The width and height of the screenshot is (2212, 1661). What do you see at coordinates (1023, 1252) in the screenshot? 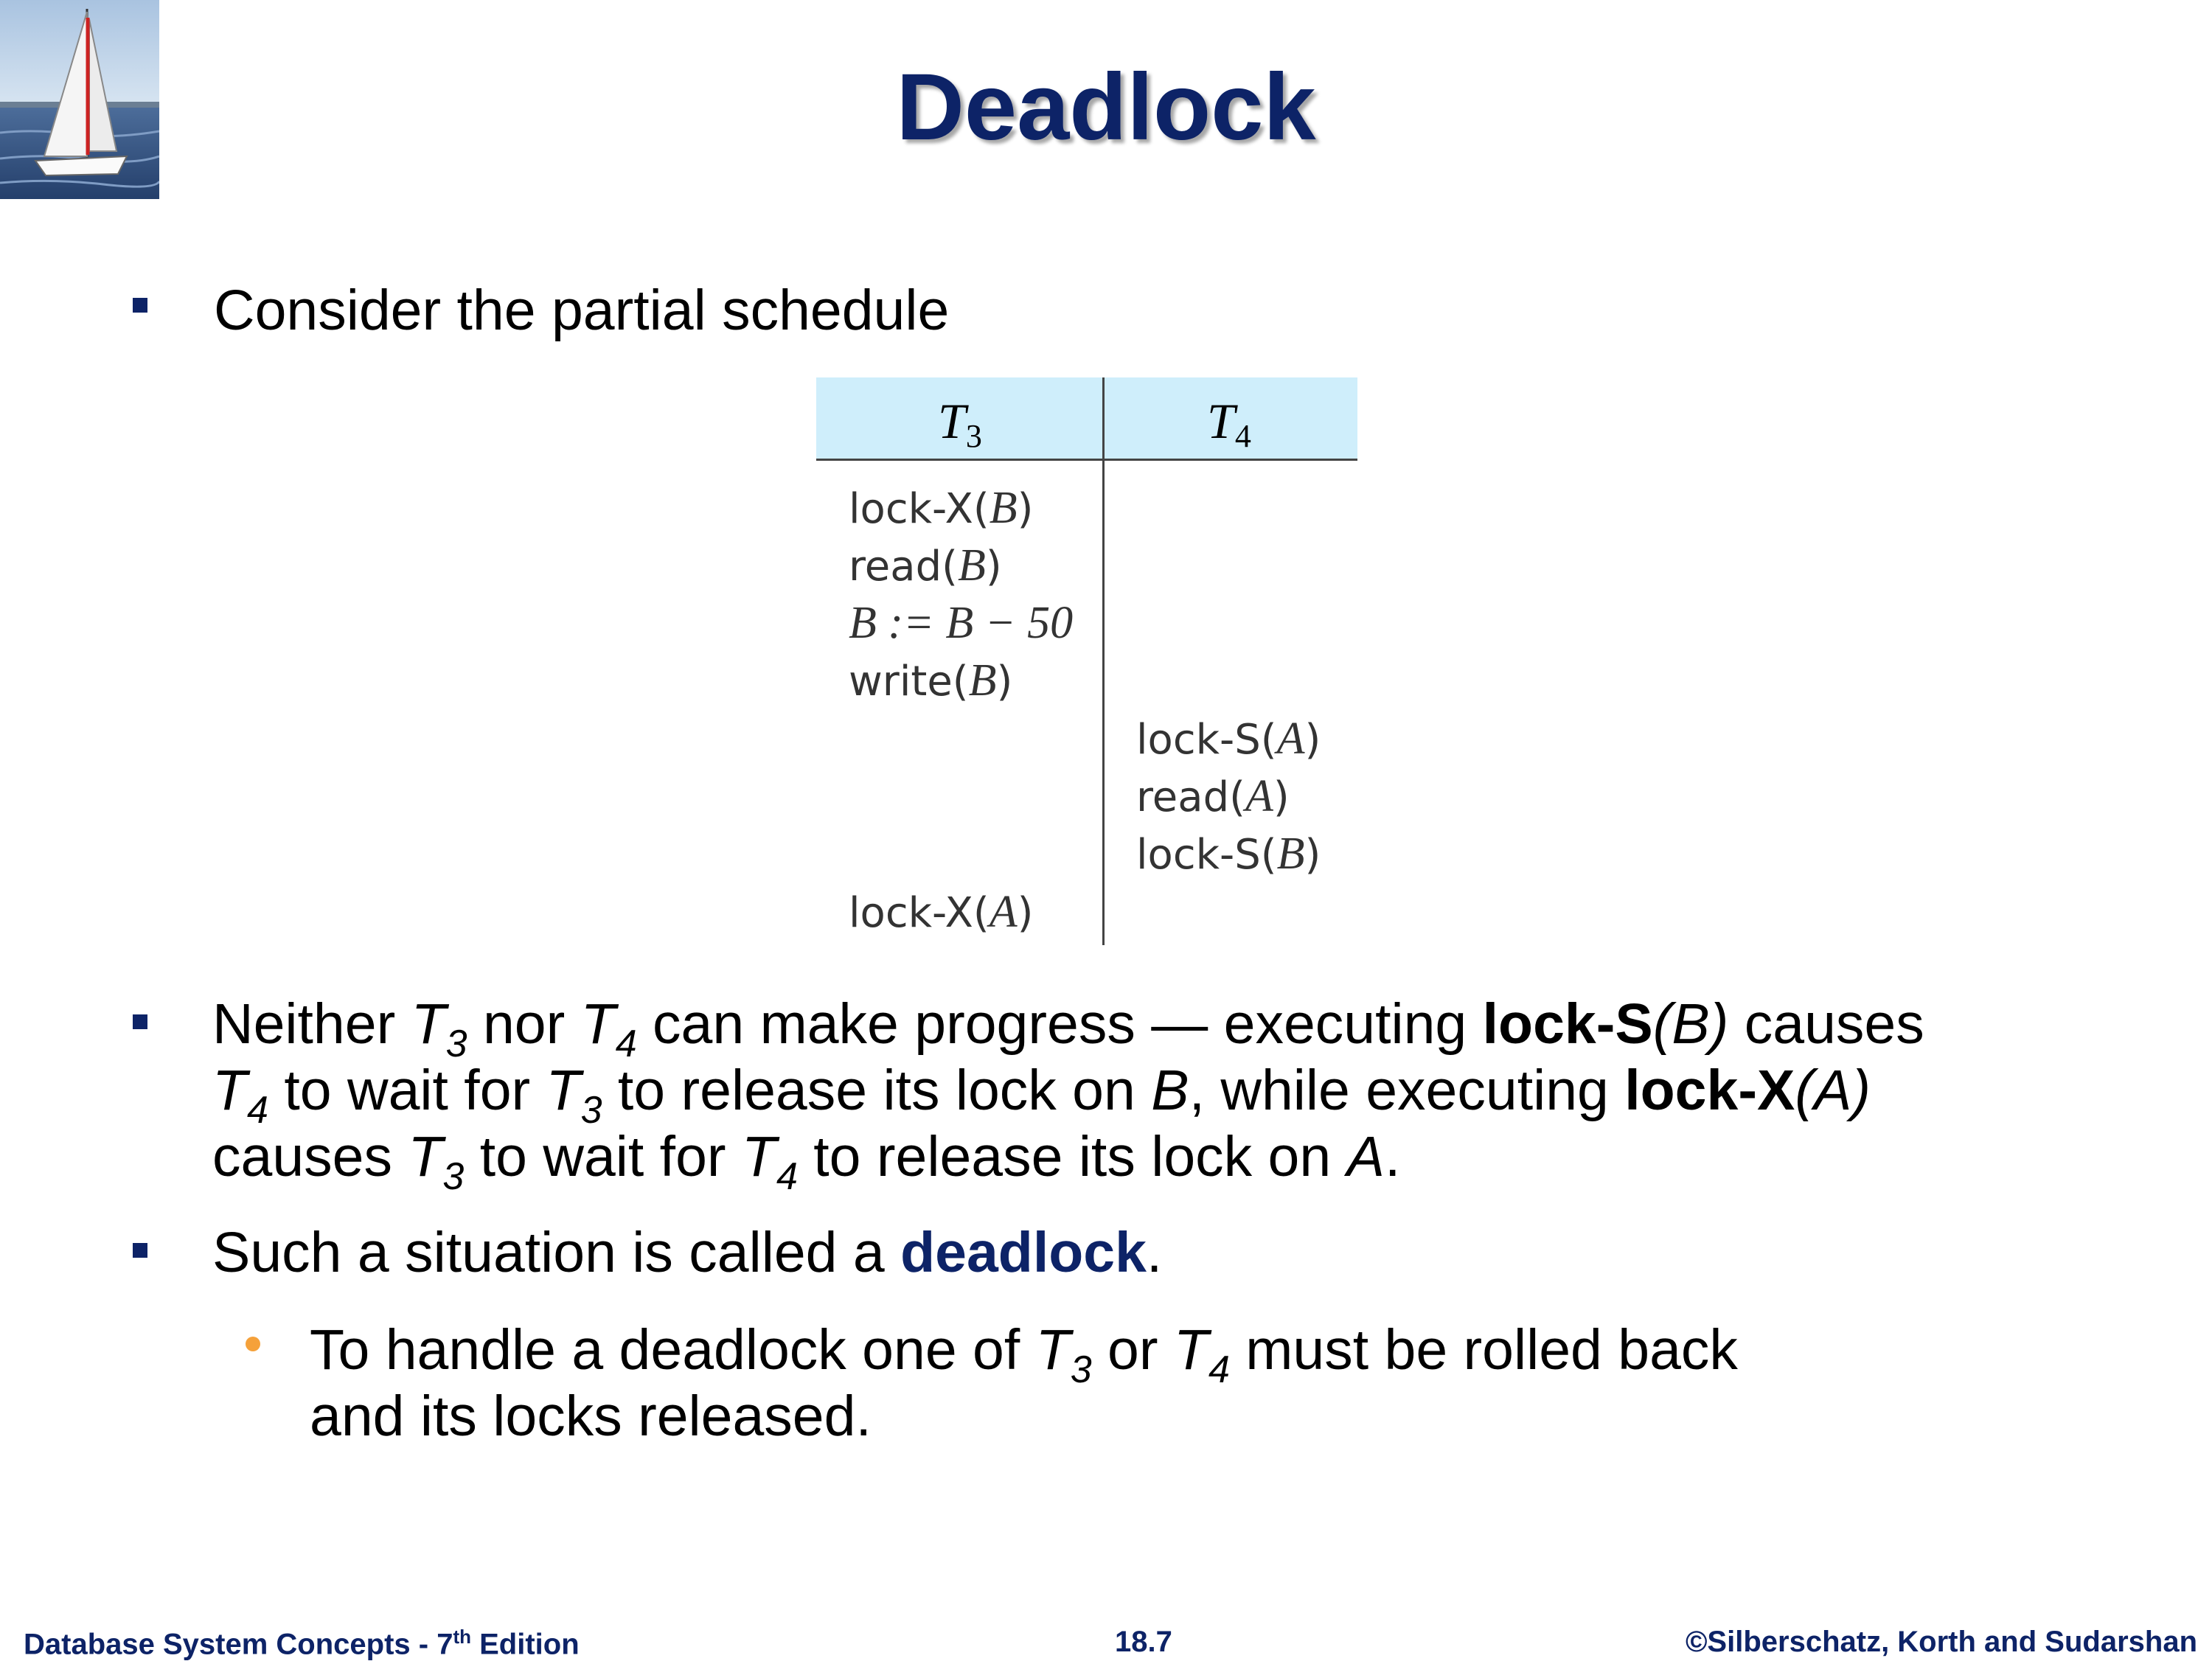
I see `deadlock-term: deadlock` at bounding box center [1023, 1252].